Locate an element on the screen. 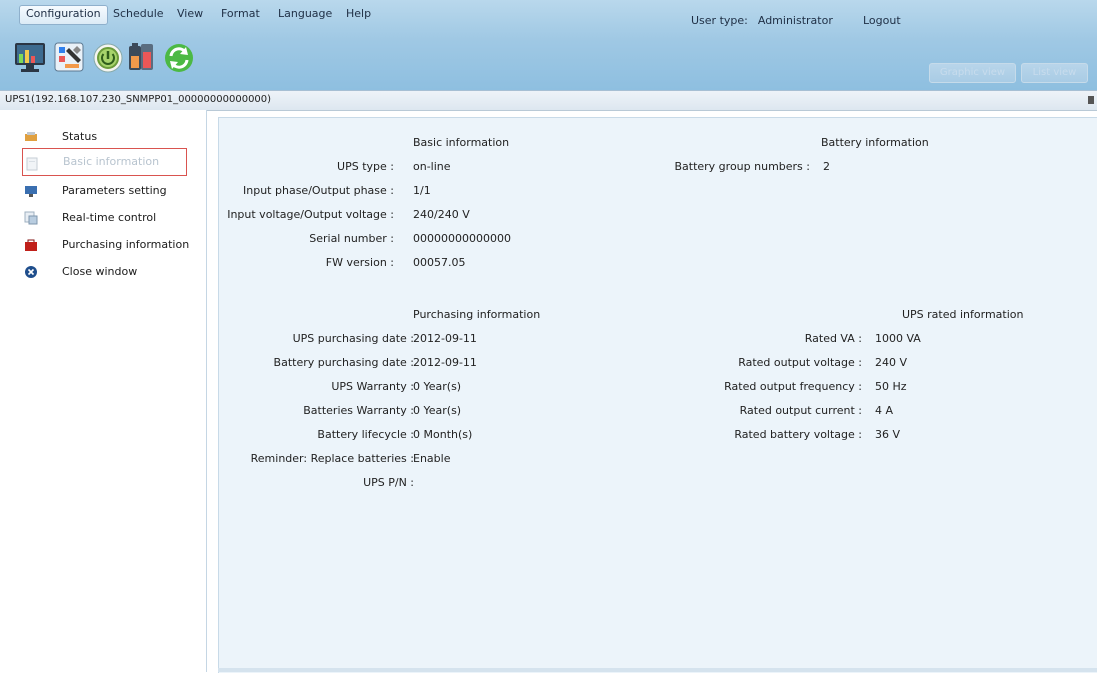 Image resolution: width=1097 pixels, height=673 pixels. input-output-phase-label: Input phase/Output phase : is located at coordinates (318, 190).